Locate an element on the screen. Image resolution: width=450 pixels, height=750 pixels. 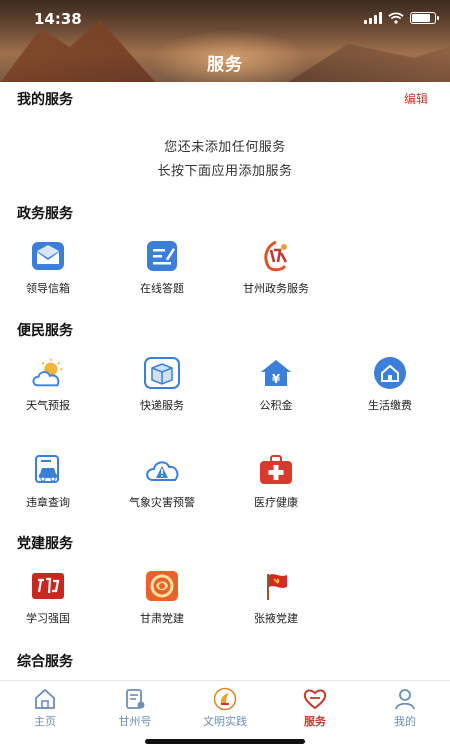
tab-label: 服务 is located at coordinates (315, 721).